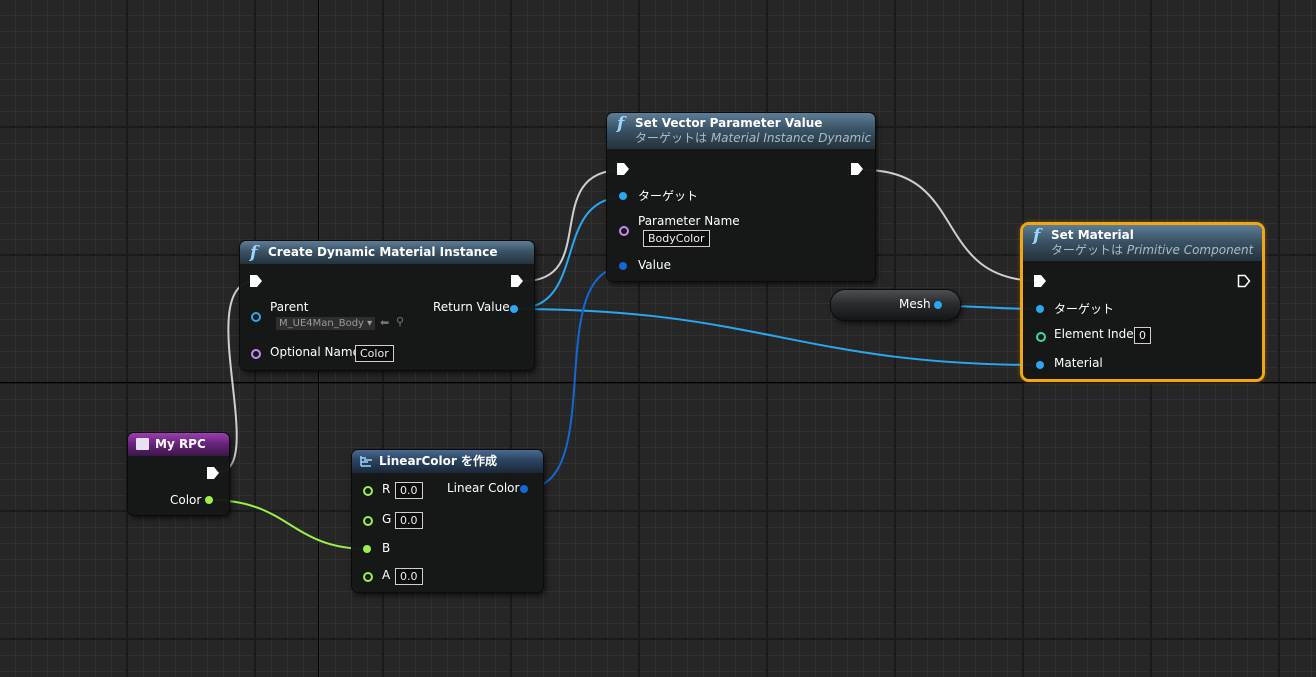  Describe the element at coordinates (676, 238) in the screenshot. I see `parameter-name-input: BodyColor` at that location.